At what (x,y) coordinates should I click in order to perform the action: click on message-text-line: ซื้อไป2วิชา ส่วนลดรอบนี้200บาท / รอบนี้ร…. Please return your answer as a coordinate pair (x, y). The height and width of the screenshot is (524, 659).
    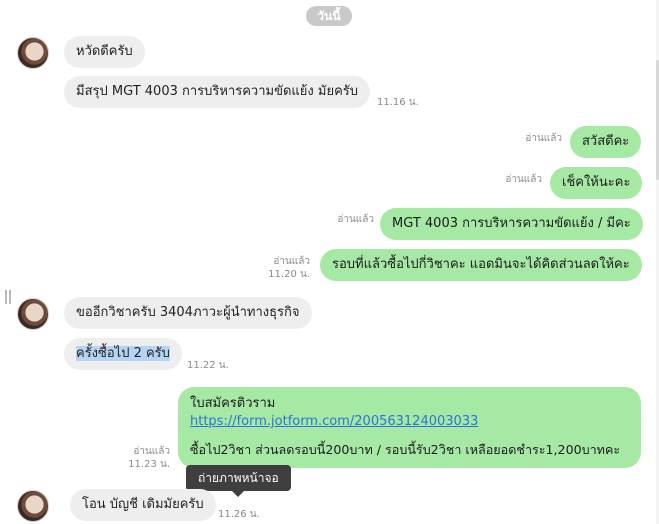
    Looking at the image, I should click on (405, 449).